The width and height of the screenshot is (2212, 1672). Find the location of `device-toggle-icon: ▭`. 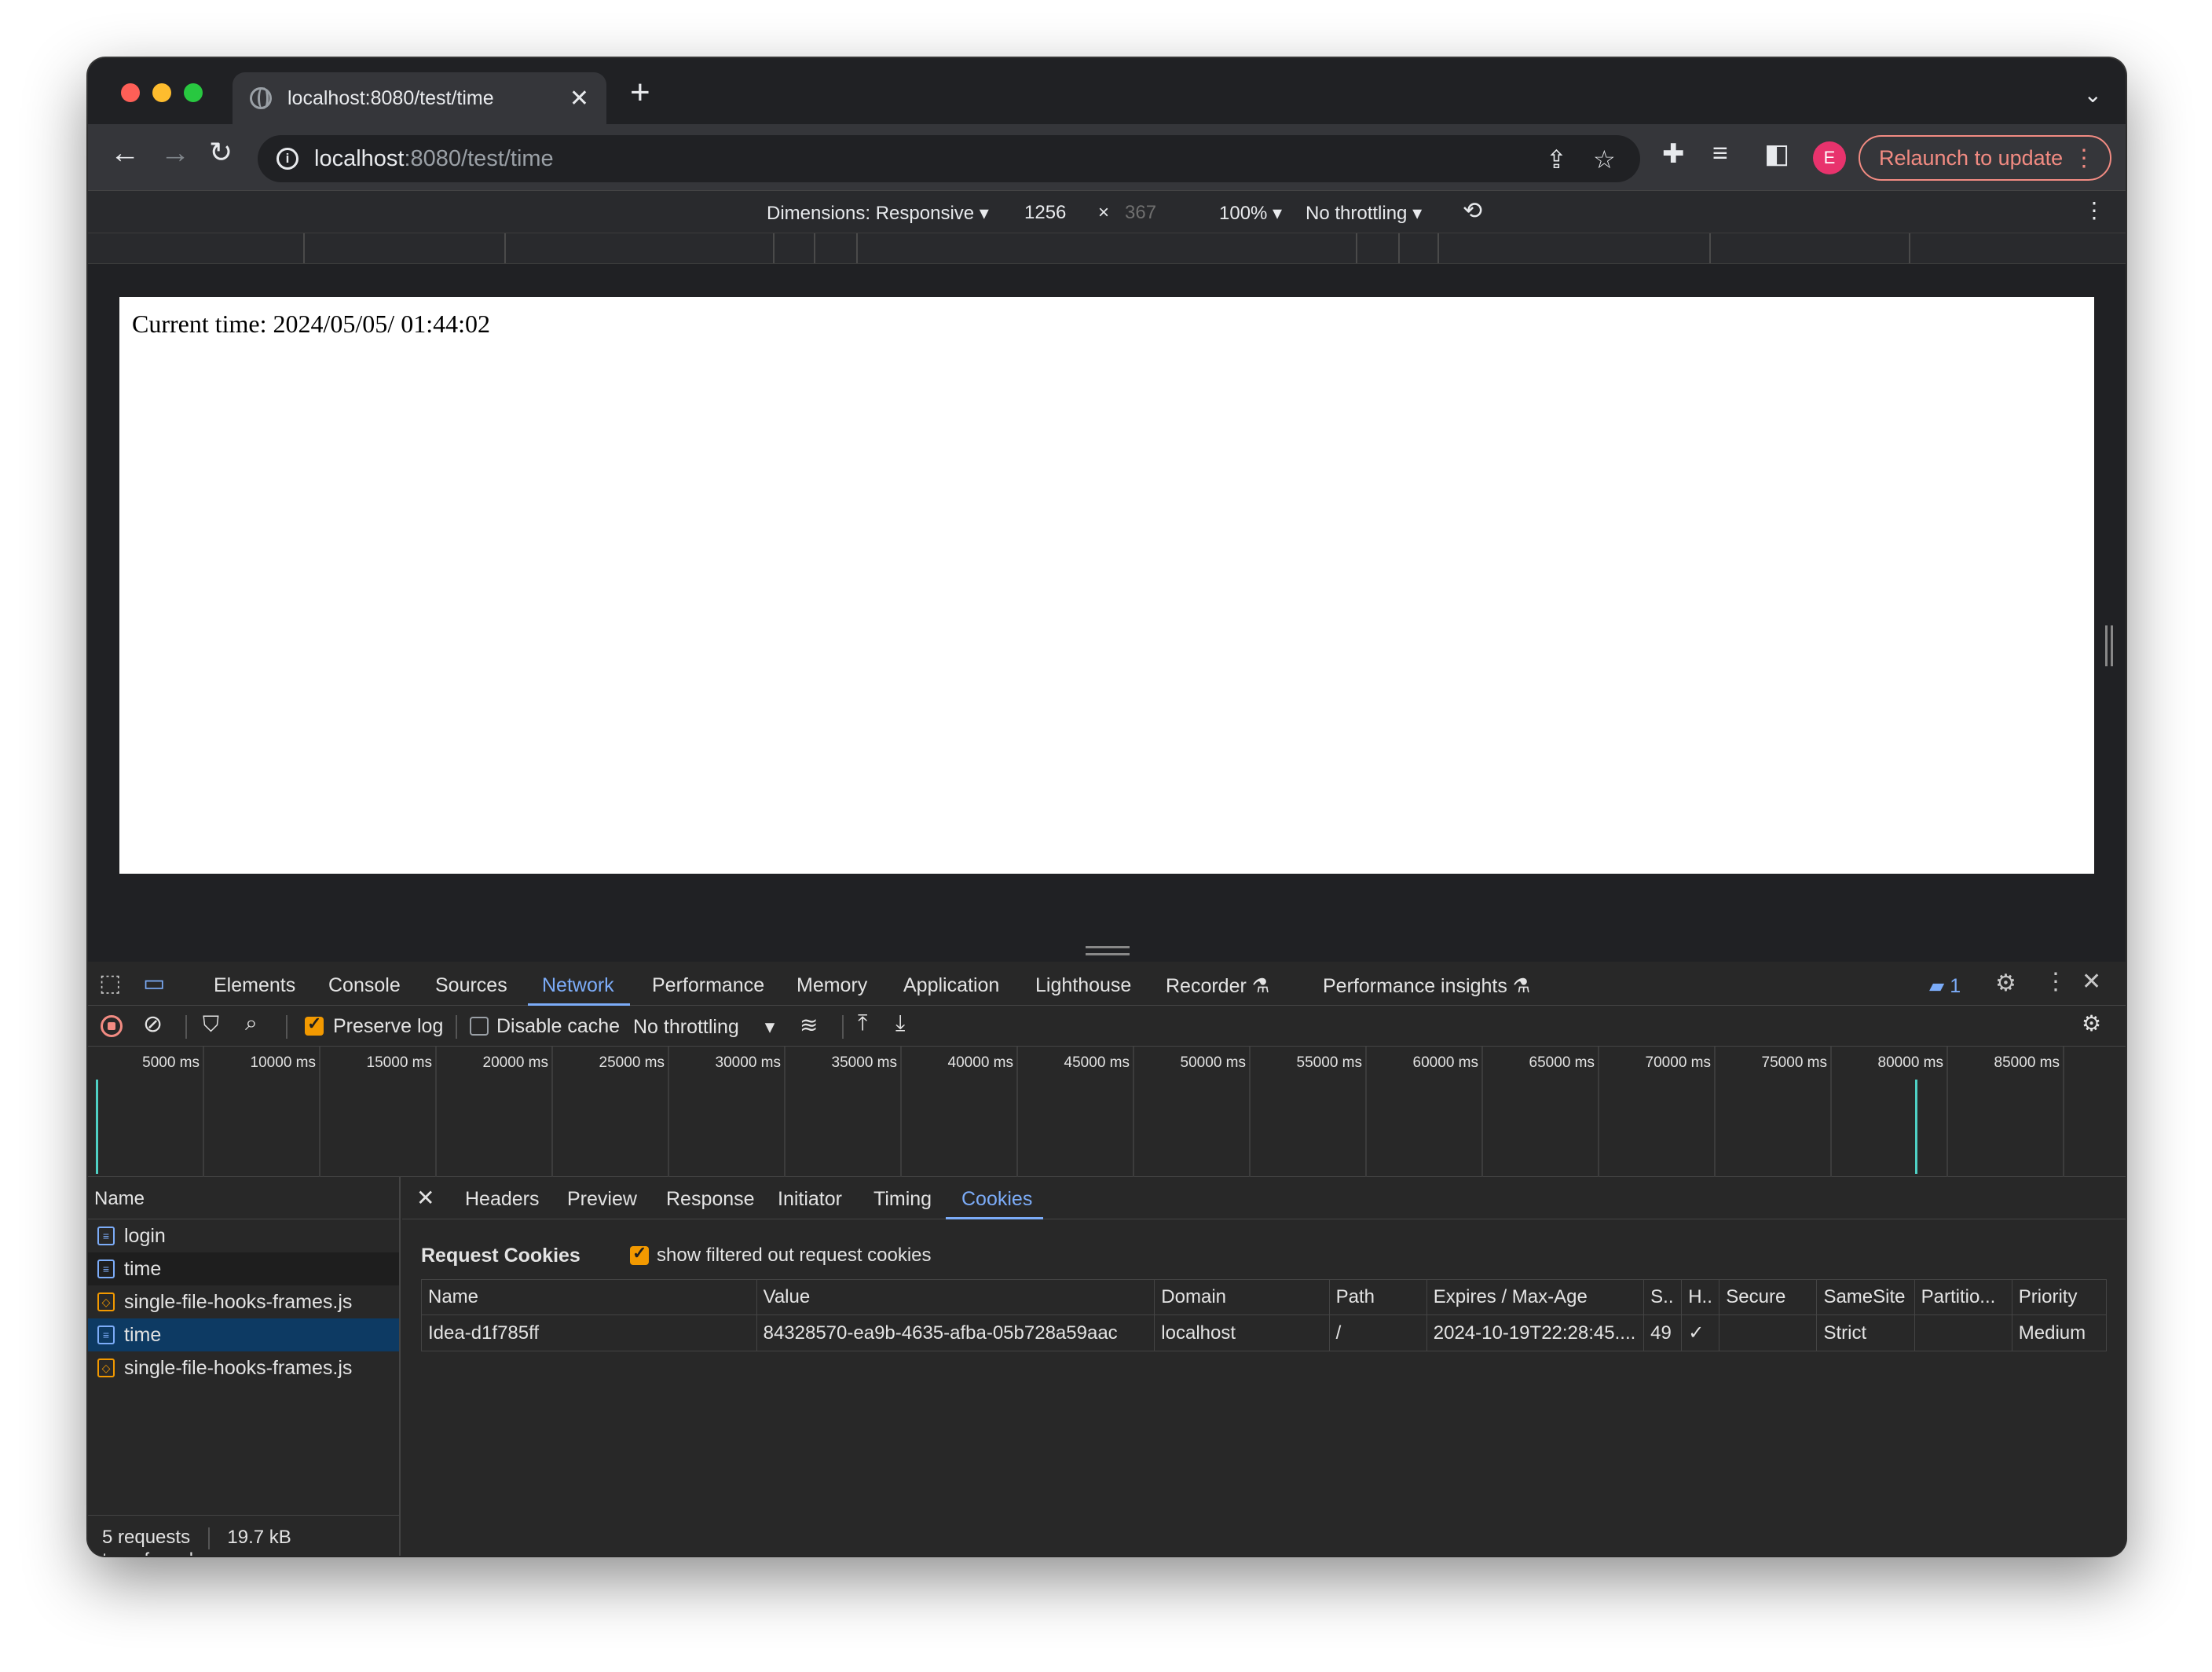

device-toggle-icon: ▭ is located at coordinates (154, 983).